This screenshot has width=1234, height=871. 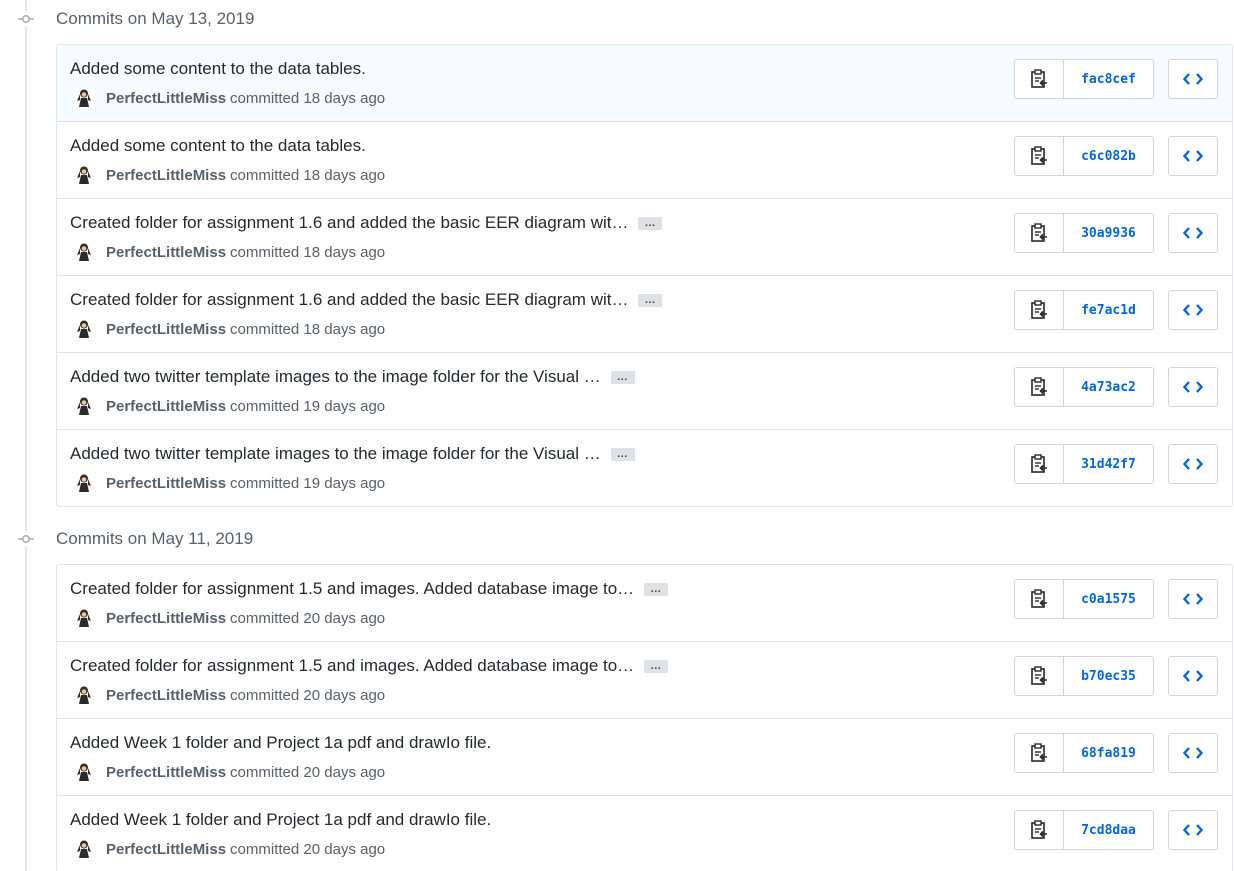 What do you see at coordinates (617, 19) in the screenshot?
I see `commit-group-header: Commits on May 13, 2019` at bounding box center [617, 19].